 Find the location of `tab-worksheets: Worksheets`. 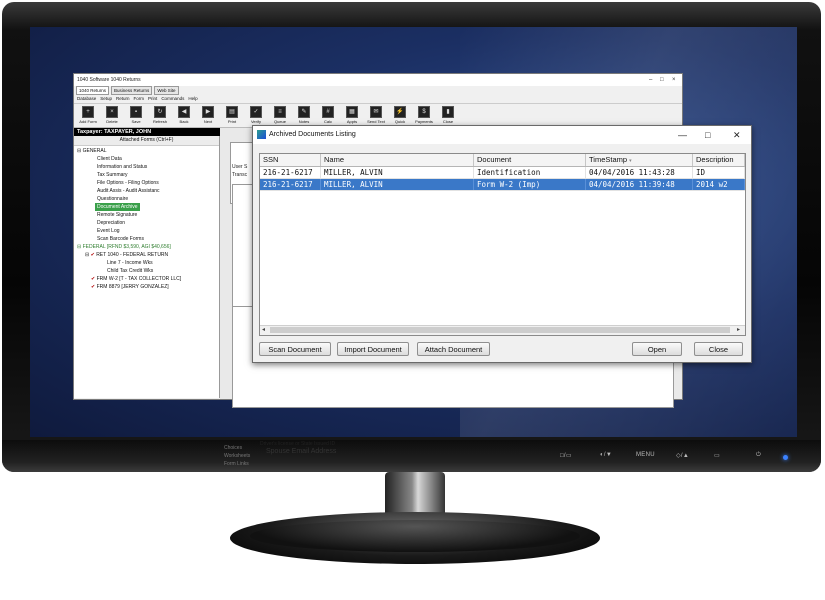

tab-worksheets: Worksheets is located at coordinates (237, 456).